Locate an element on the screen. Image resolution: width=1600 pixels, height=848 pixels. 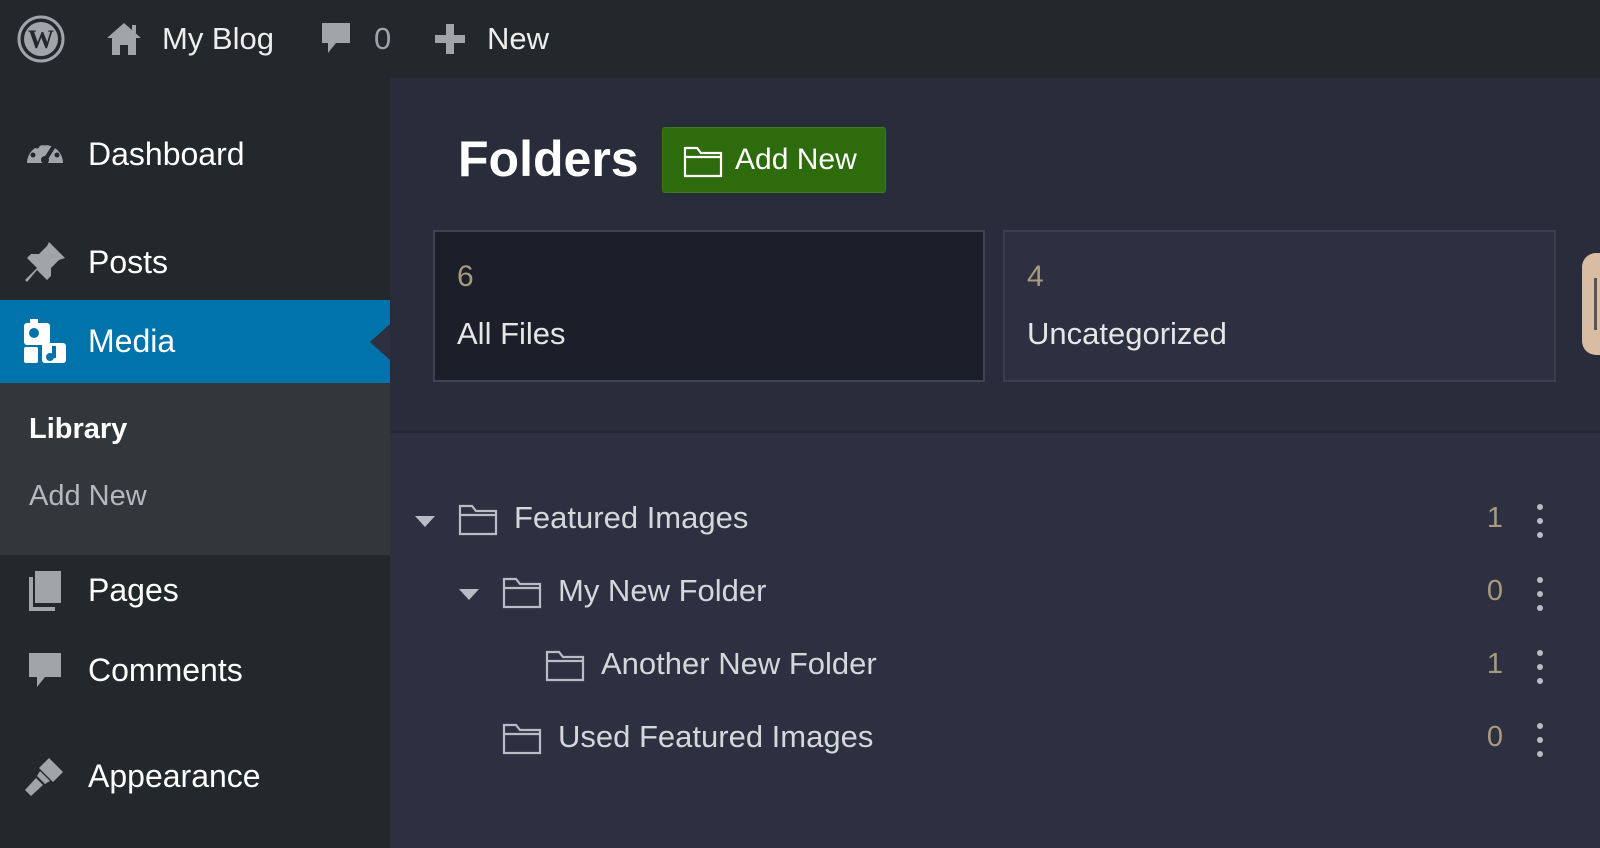
stat-count: 6 is located at coordinates (465, 276).